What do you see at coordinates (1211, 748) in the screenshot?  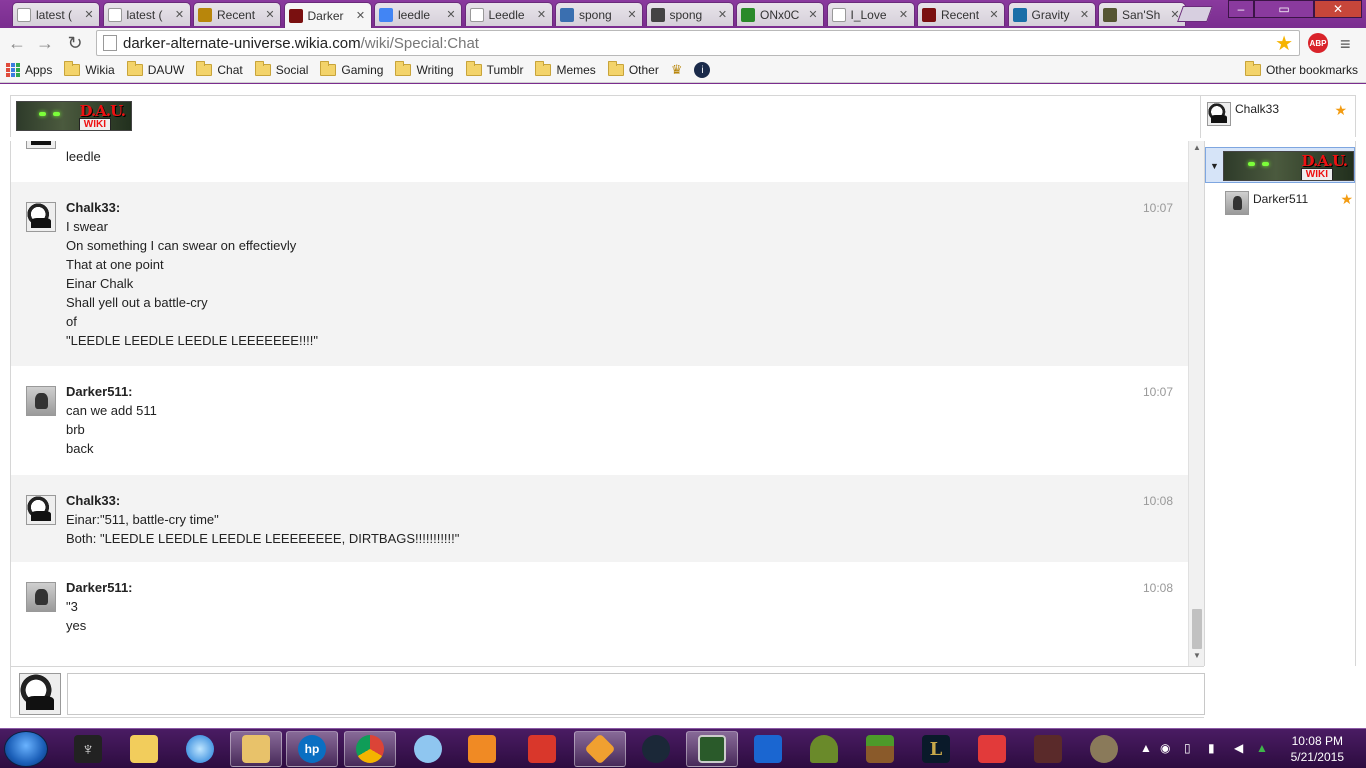 I see `tray-network-icon: ▮` at bounding box center [1211, 748].